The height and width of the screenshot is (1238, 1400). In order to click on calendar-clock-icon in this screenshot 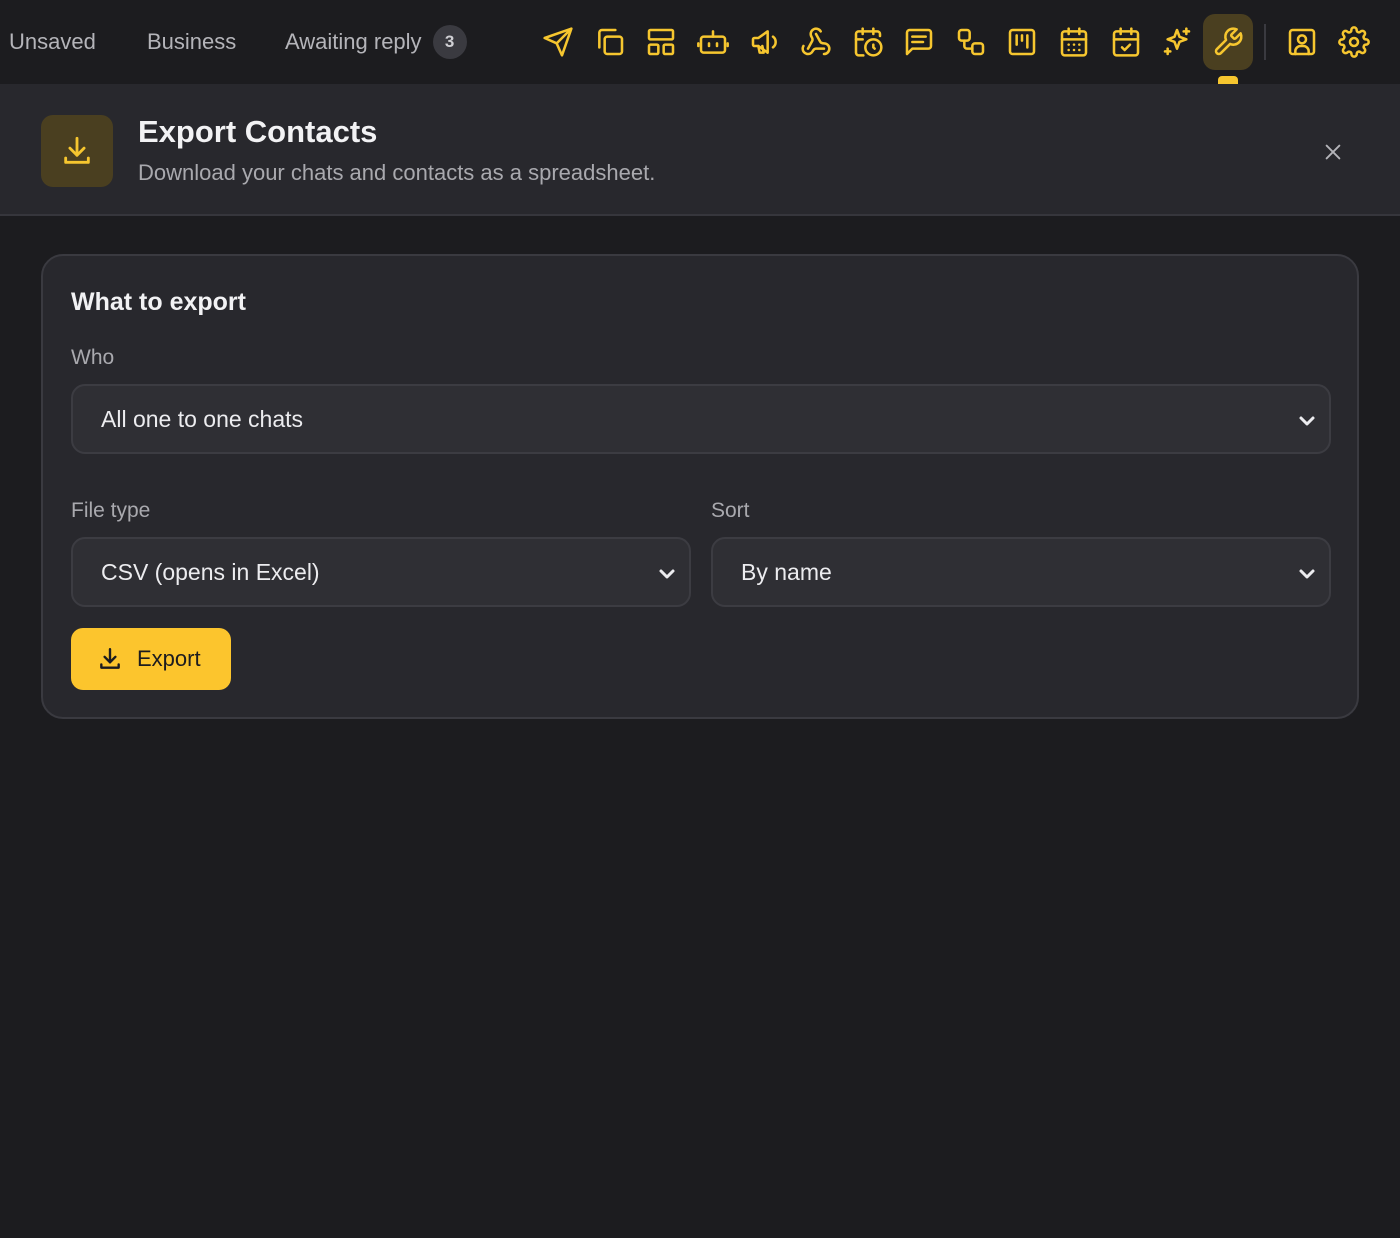, I will do `click(868, 42)`.